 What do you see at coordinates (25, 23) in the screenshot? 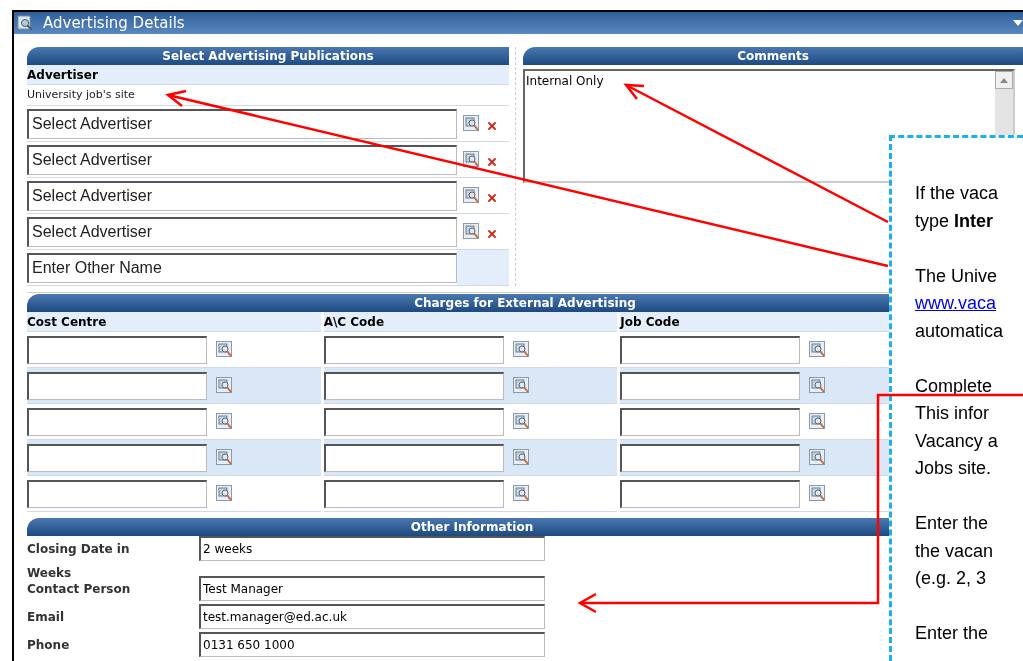
I see `window-icon` at bounding box center [25, 23].